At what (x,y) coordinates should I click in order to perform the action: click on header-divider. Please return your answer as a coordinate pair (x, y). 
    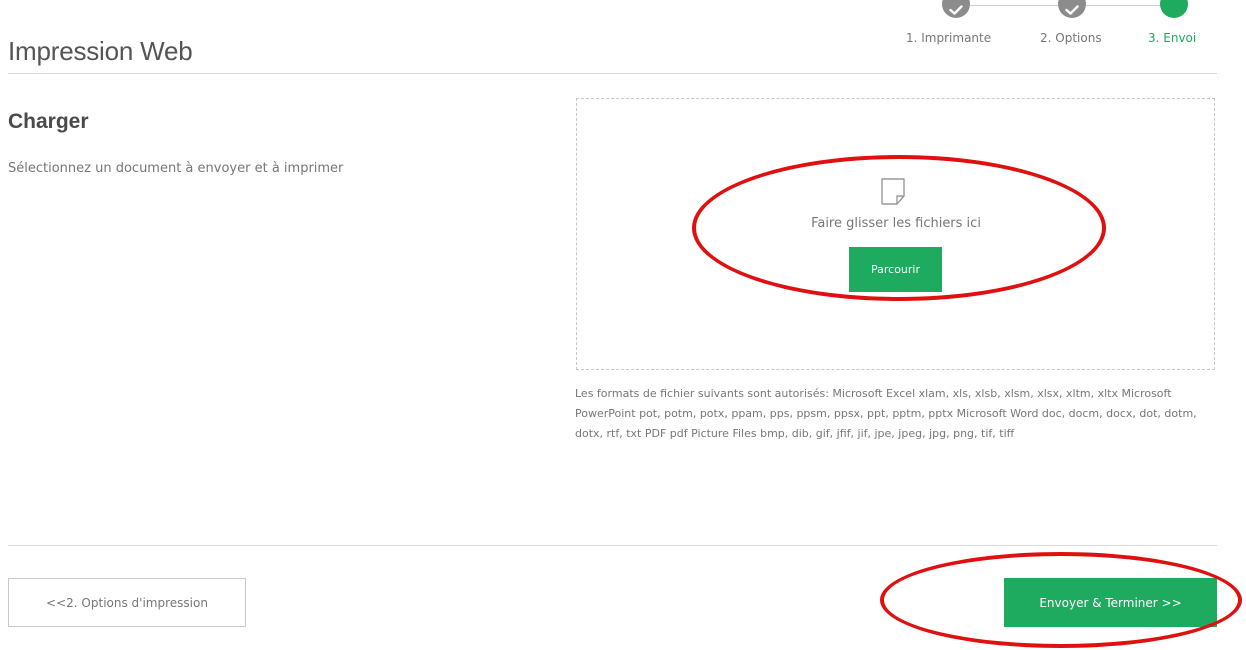
    Looking at the image, I should click on (612, 73).